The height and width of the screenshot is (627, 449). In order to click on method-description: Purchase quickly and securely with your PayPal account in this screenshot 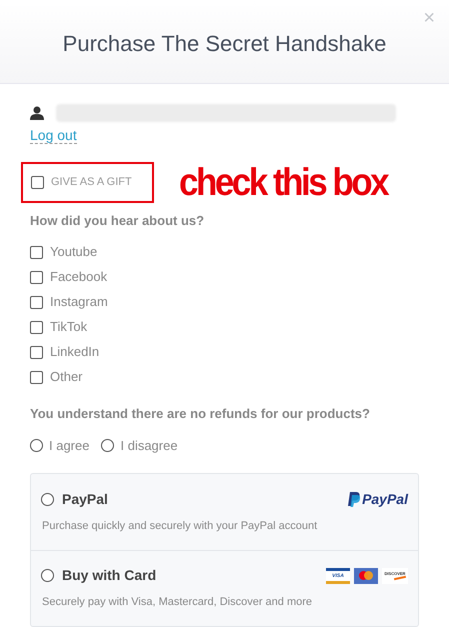, I will do `click(180, 526)`.